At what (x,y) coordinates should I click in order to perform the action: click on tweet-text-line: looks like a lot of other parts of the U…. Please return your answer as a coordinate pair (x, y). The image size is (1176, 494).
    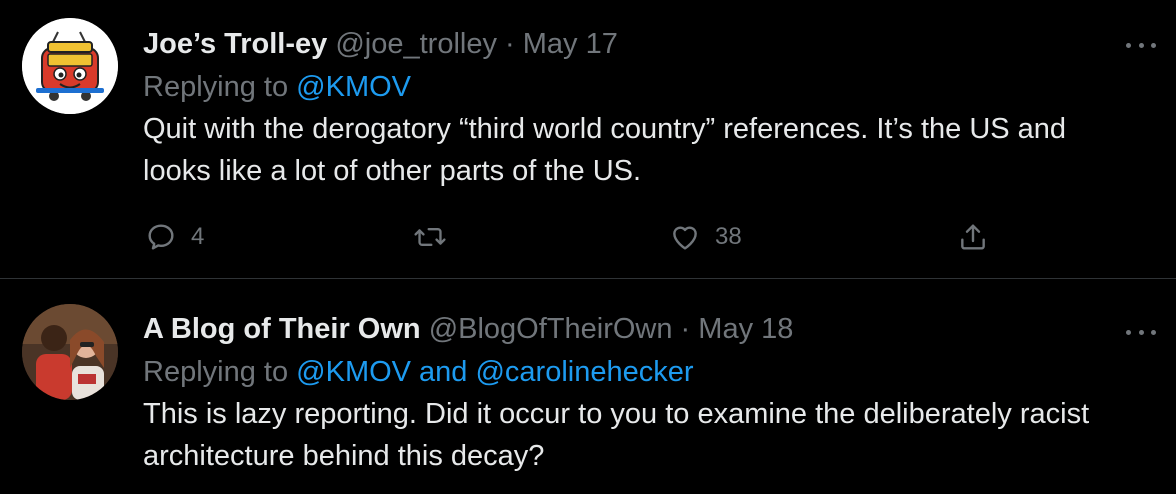
    Looking at the image, I should click on (392, 171).